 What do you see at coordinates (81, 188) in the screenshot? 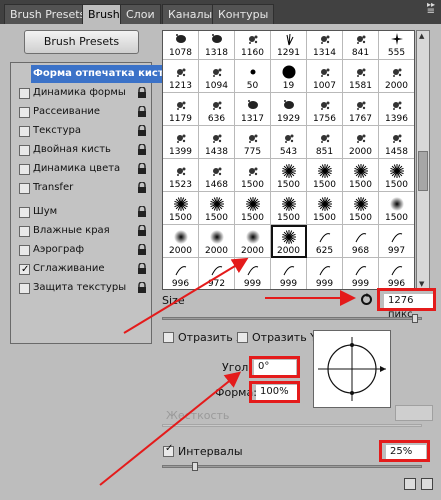
I see `brush-setting-6: Transfer` at bounding box center [81, 188].